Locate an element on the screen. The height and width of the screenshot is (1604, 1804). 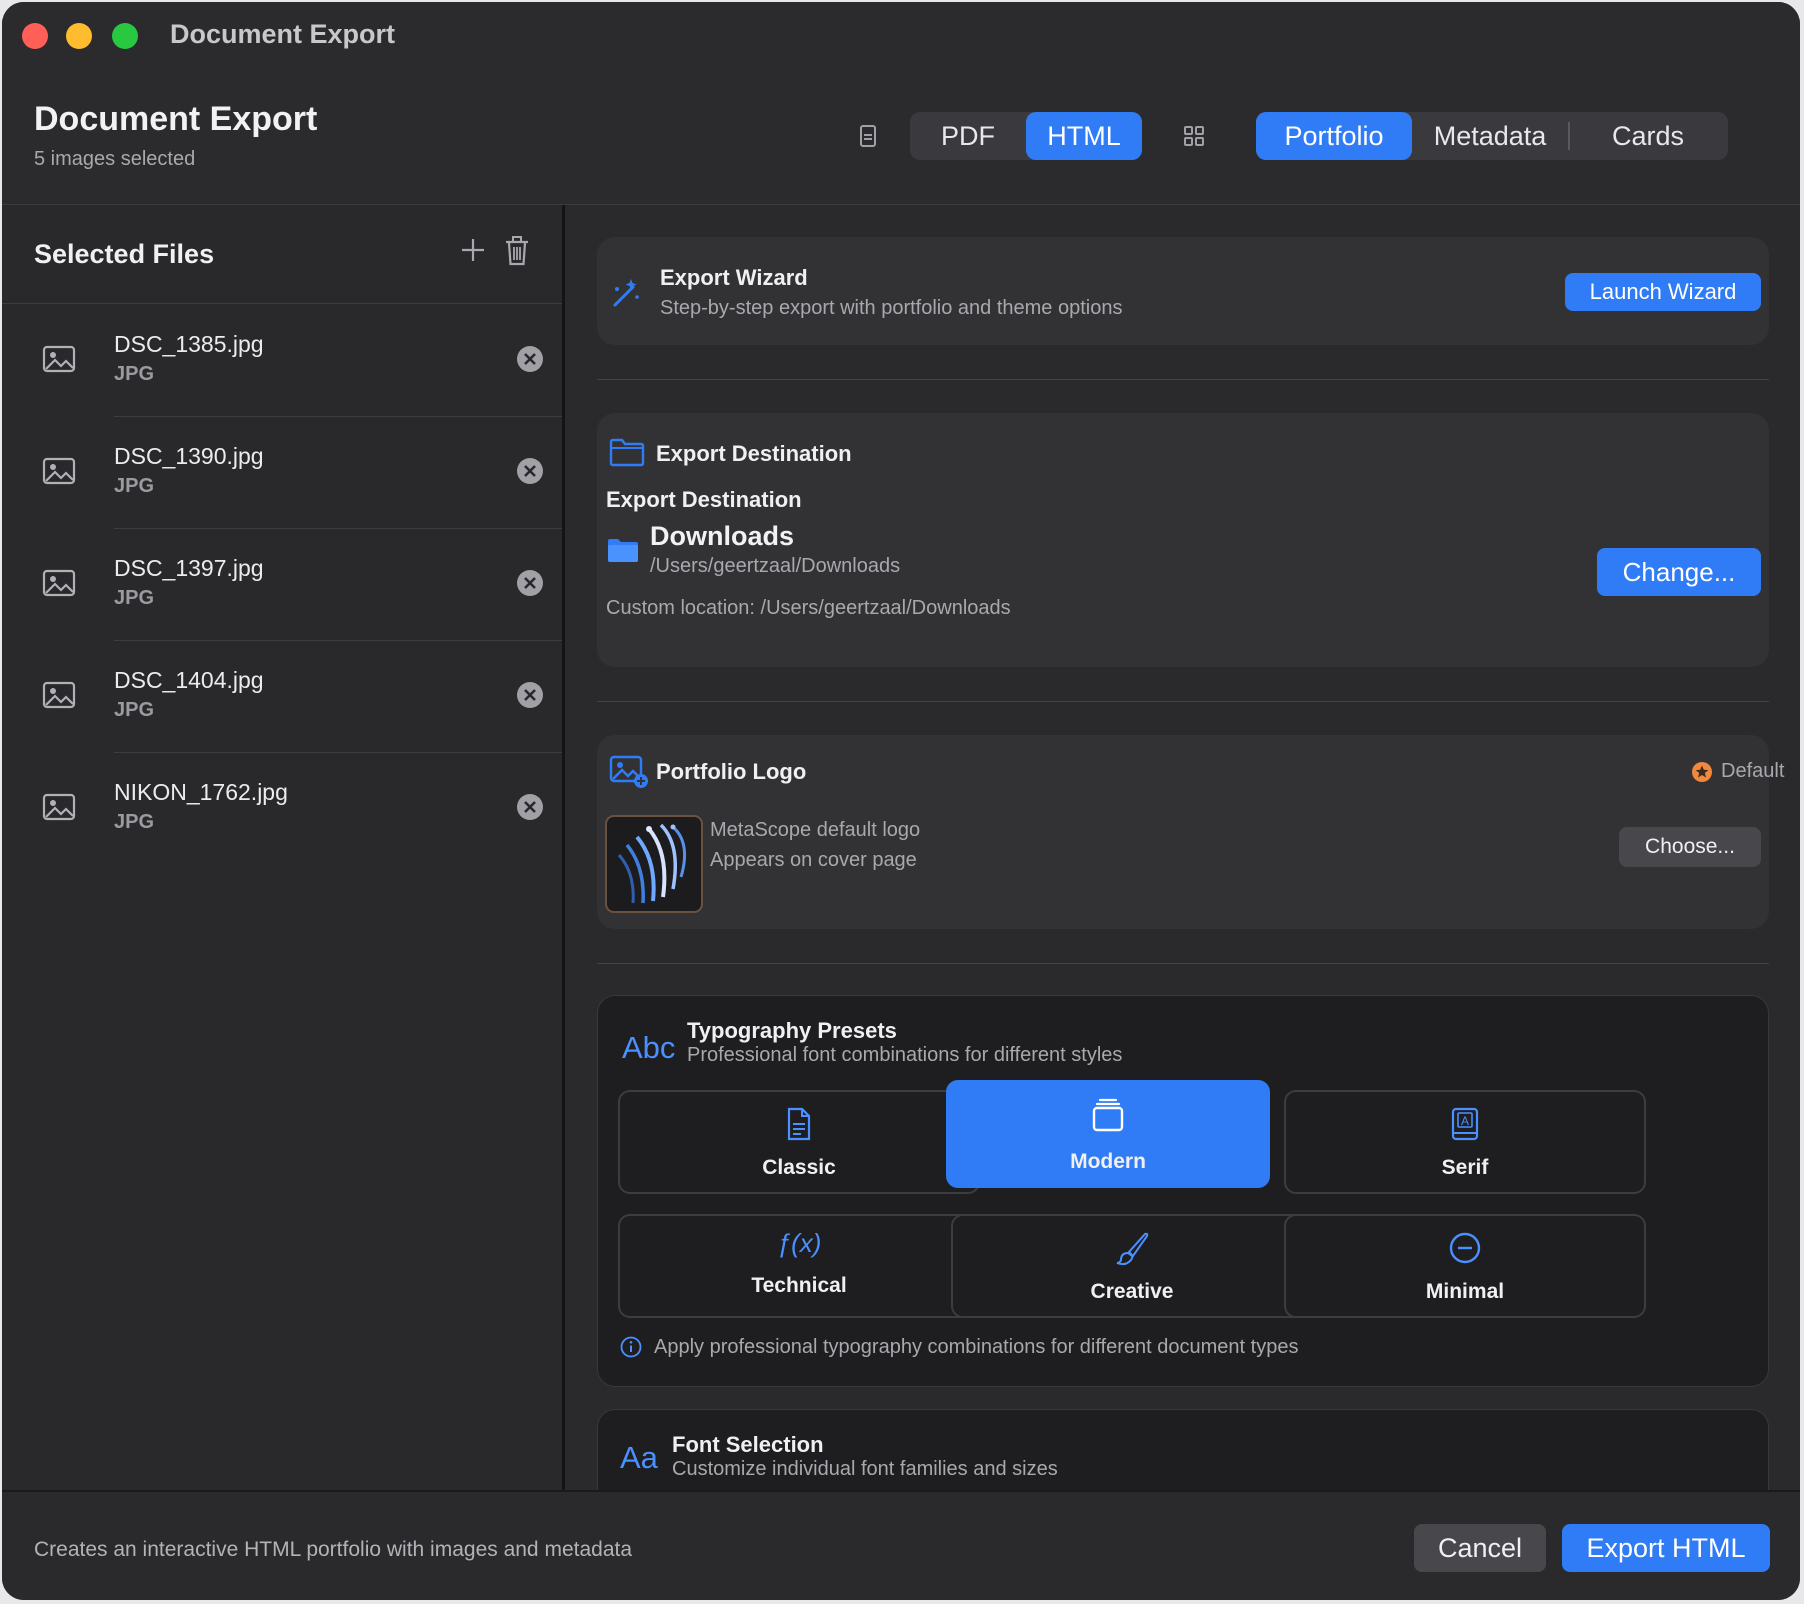
cancel-button: Cancel is located at coordinates (1480, 1548).